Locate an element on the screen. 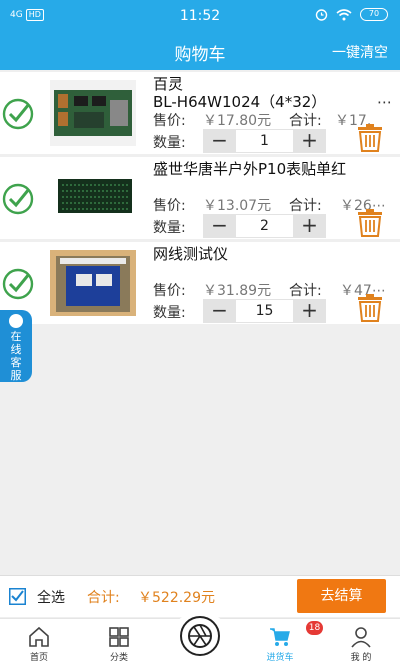 The height and width of the screenshot is (666, 400). quantity-stepper: − 15 + is located at coordinates (264, 311).